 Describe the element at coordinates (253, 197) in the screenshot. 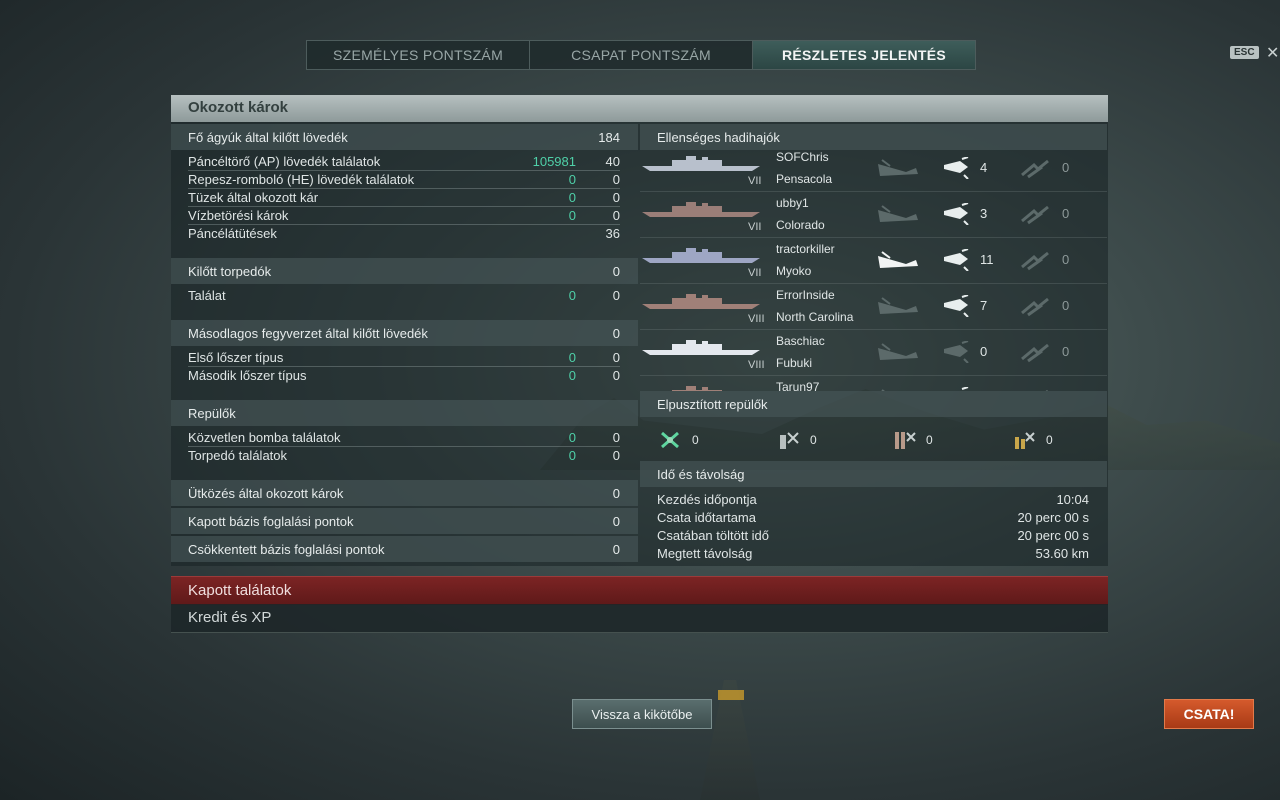

I see `stat-label: Tüzek által okozott kár` at that location.